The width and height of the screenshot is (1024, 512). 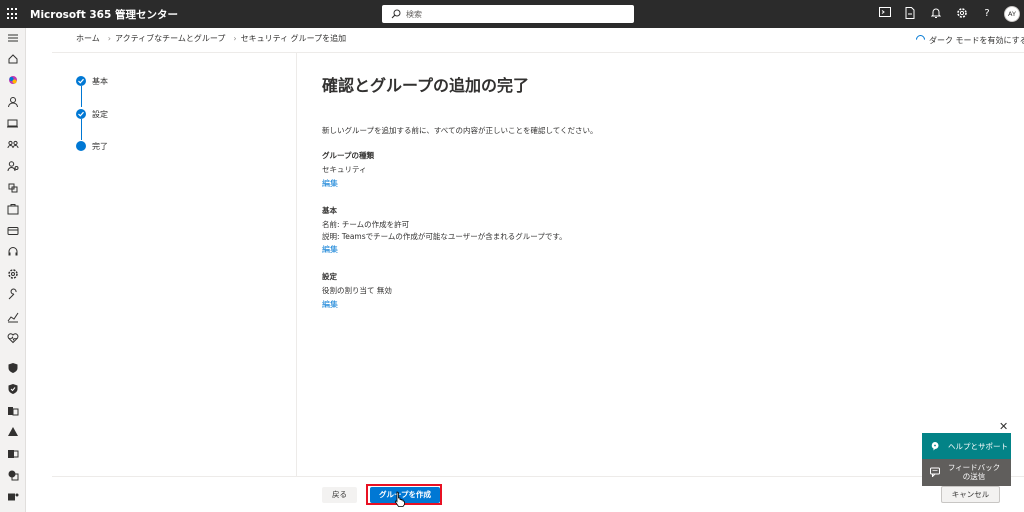 What do you see at coordinates (987, 14) in the screenshot?
I see `help-icon: ?` at bounding box center [987, 14].